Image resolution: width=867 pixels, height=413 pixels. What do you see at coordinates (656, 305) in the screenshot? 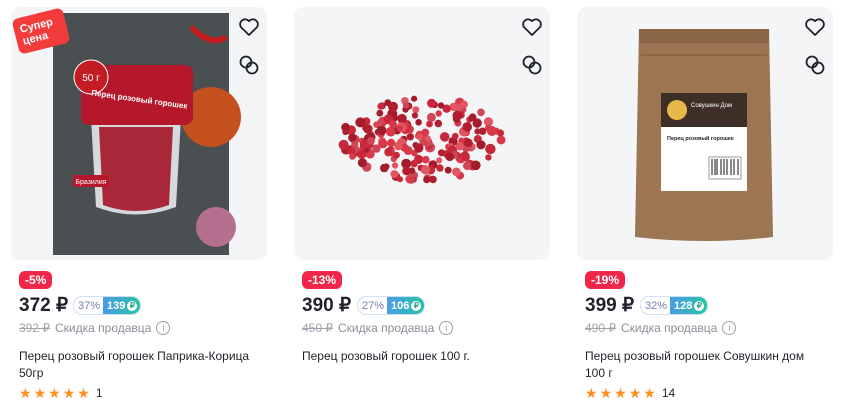
I see `cashback-percent: 32%` at bounding box center [656, 305].